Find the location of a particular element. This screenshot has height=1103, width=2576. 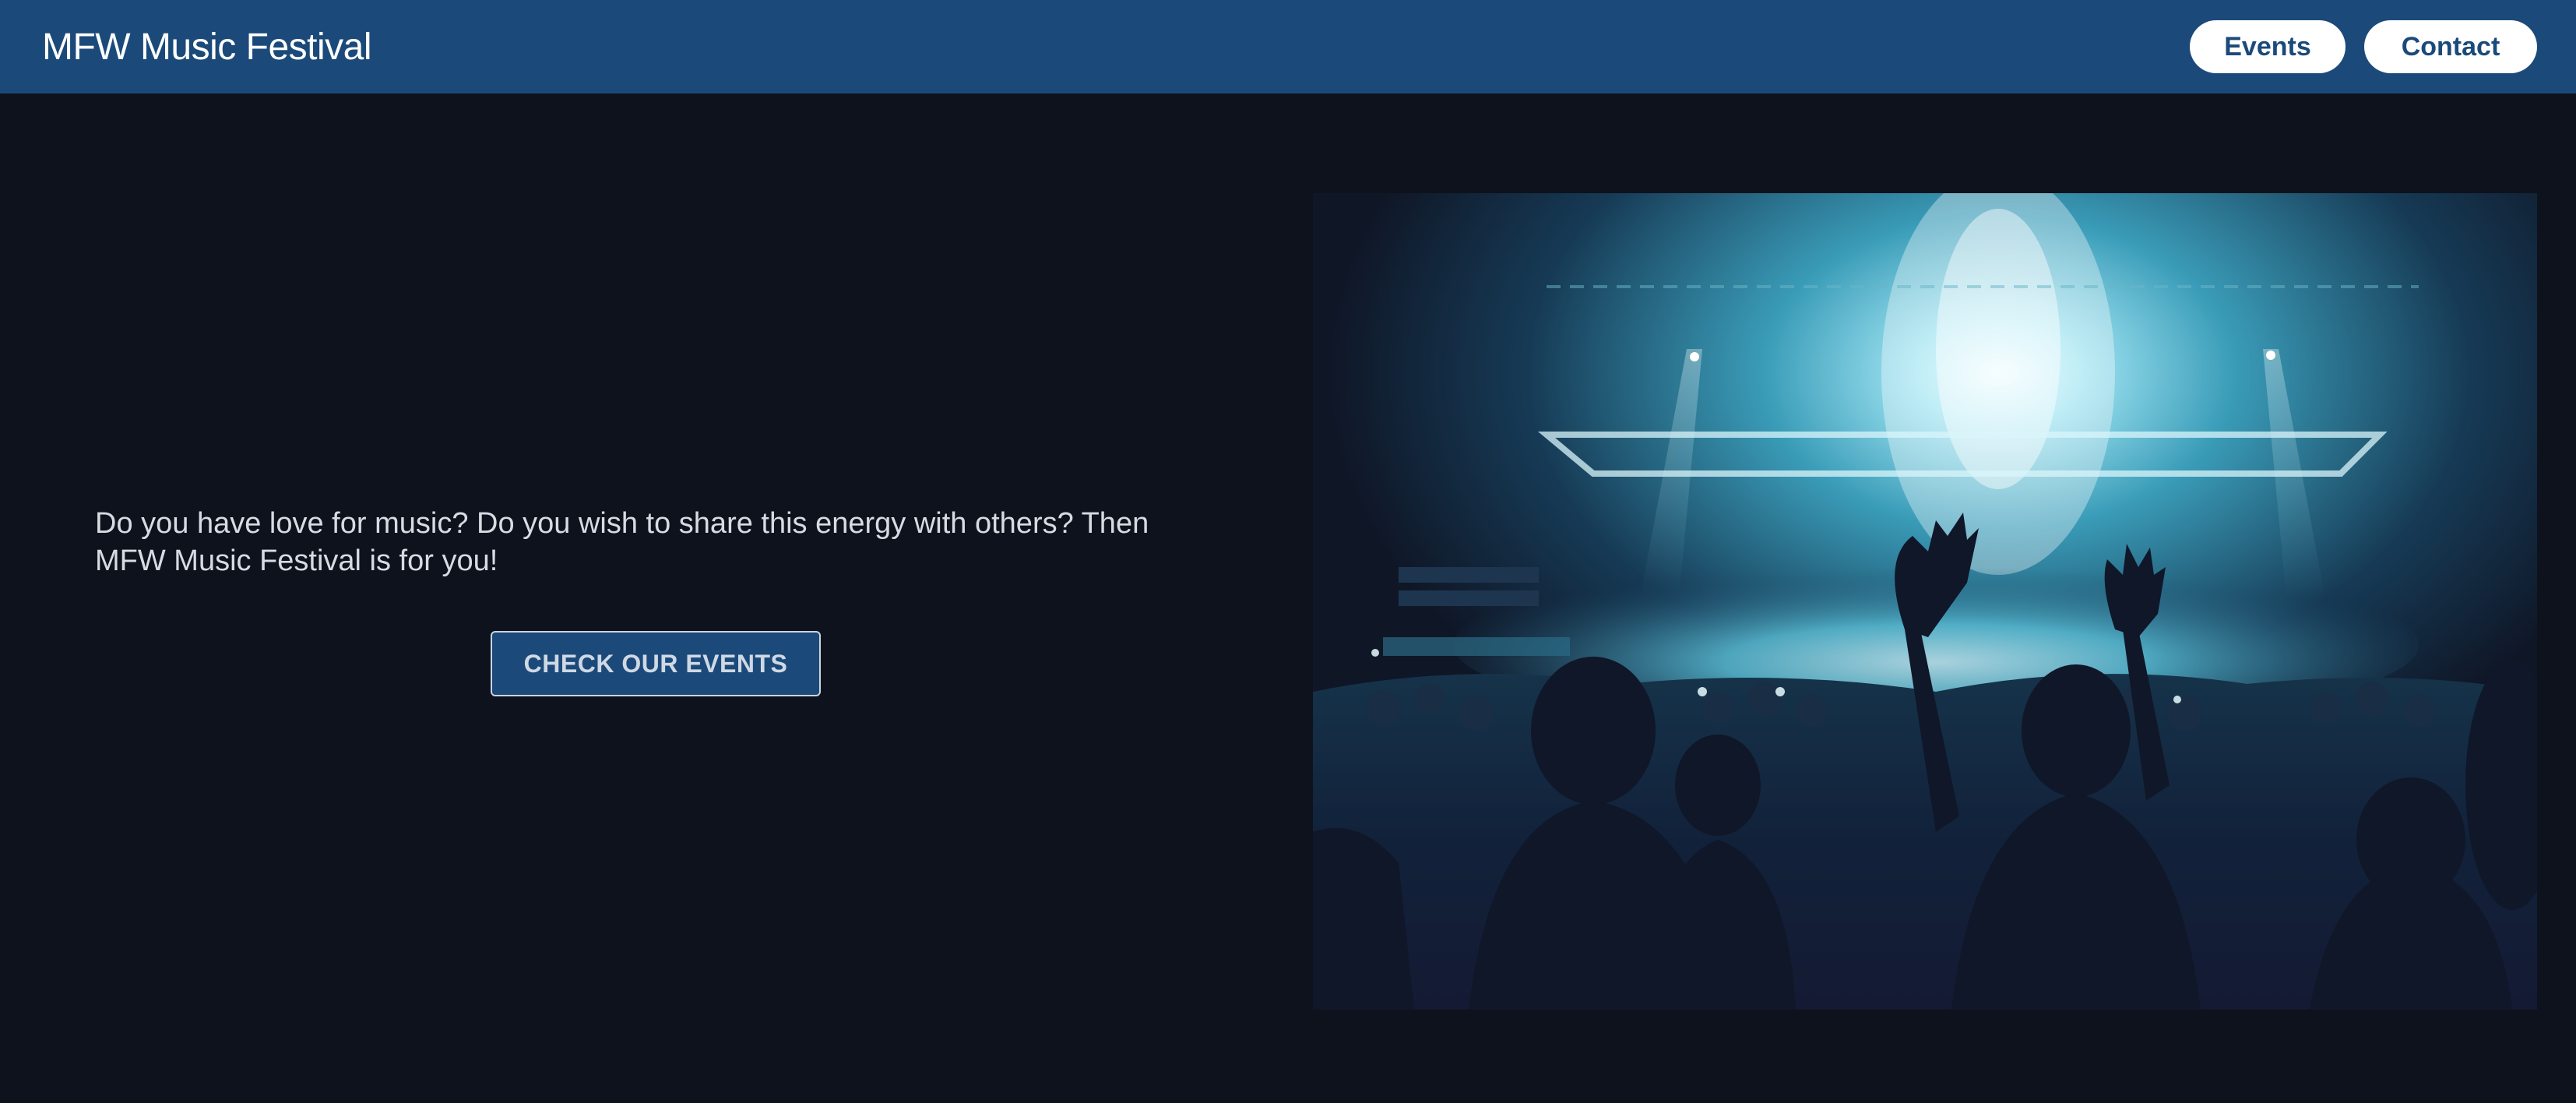

site-header: MFW Music Festival Events Contact is located at coordinates (1288, 46).